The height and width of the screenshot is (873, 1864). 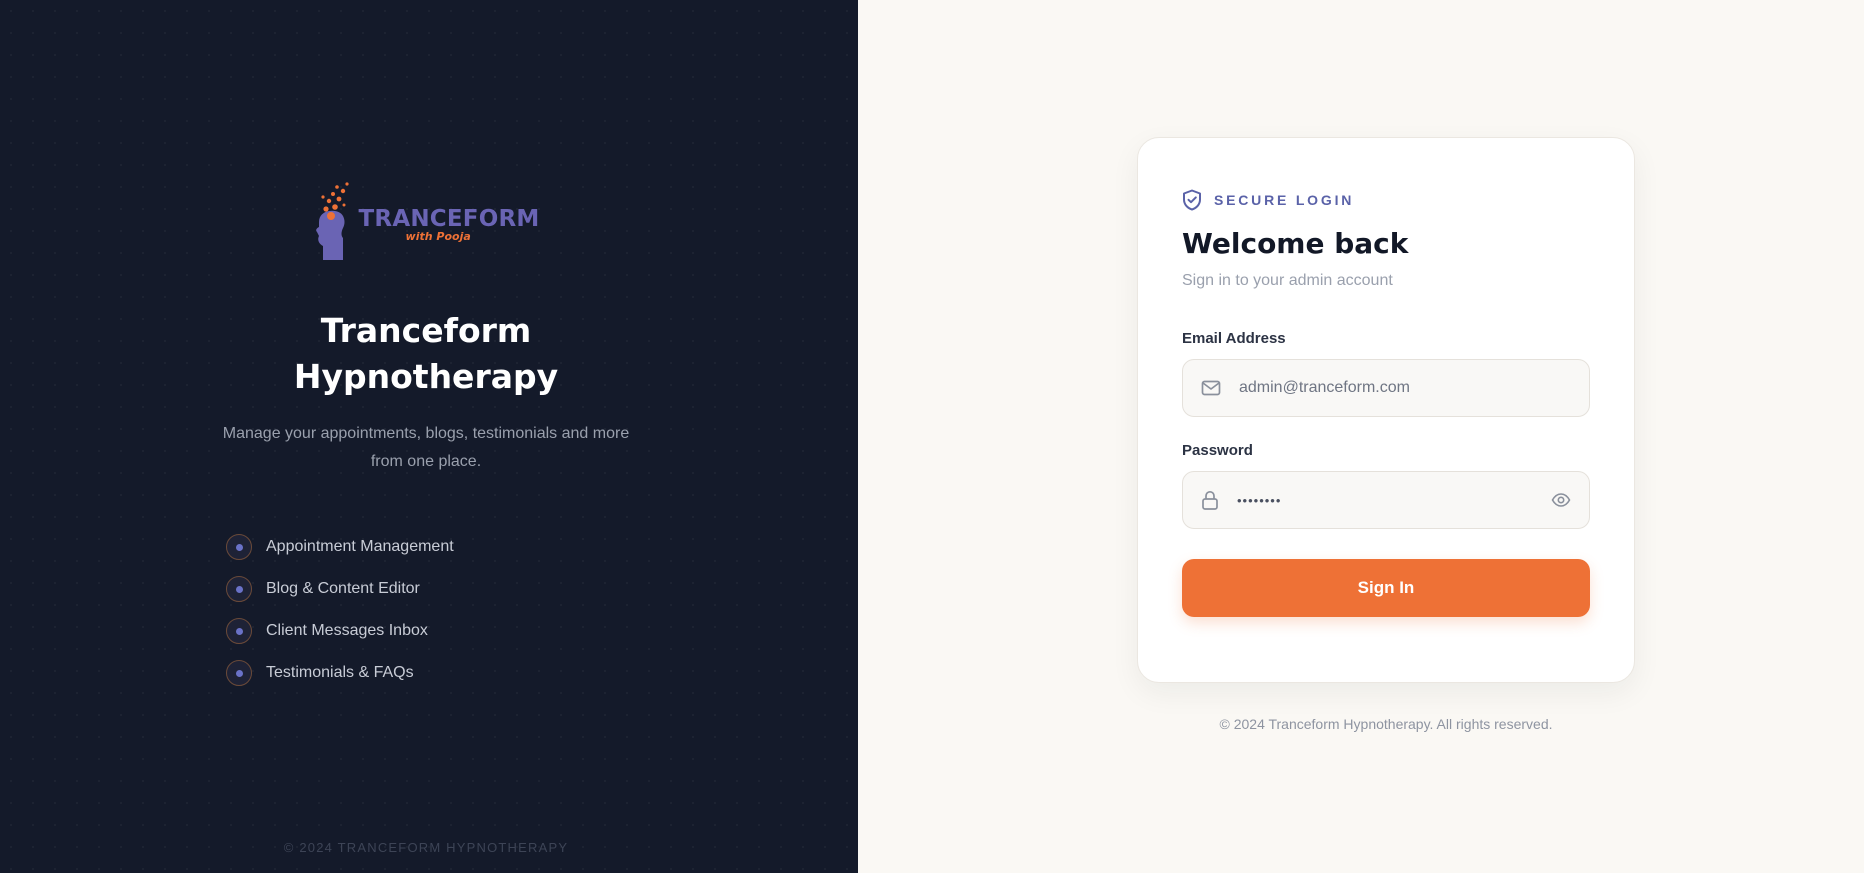 I want to click on sign-in-button: Sign In, so click(x=1386, y=588).